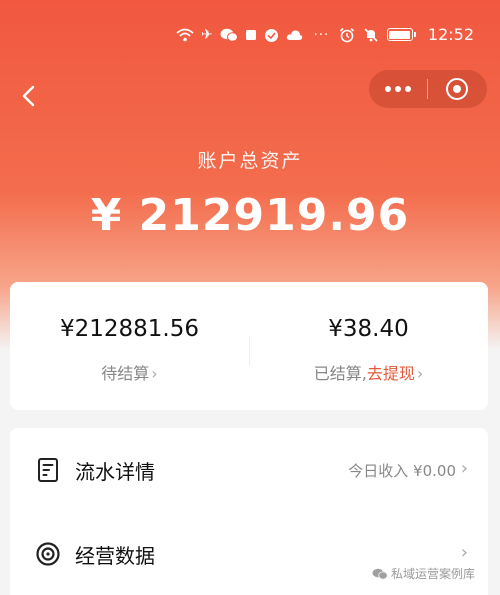  Describe the element at coordinates (402, 471) in the screenshot. I see `menu-item-value: 今日收入 ¥0.00` at that location.